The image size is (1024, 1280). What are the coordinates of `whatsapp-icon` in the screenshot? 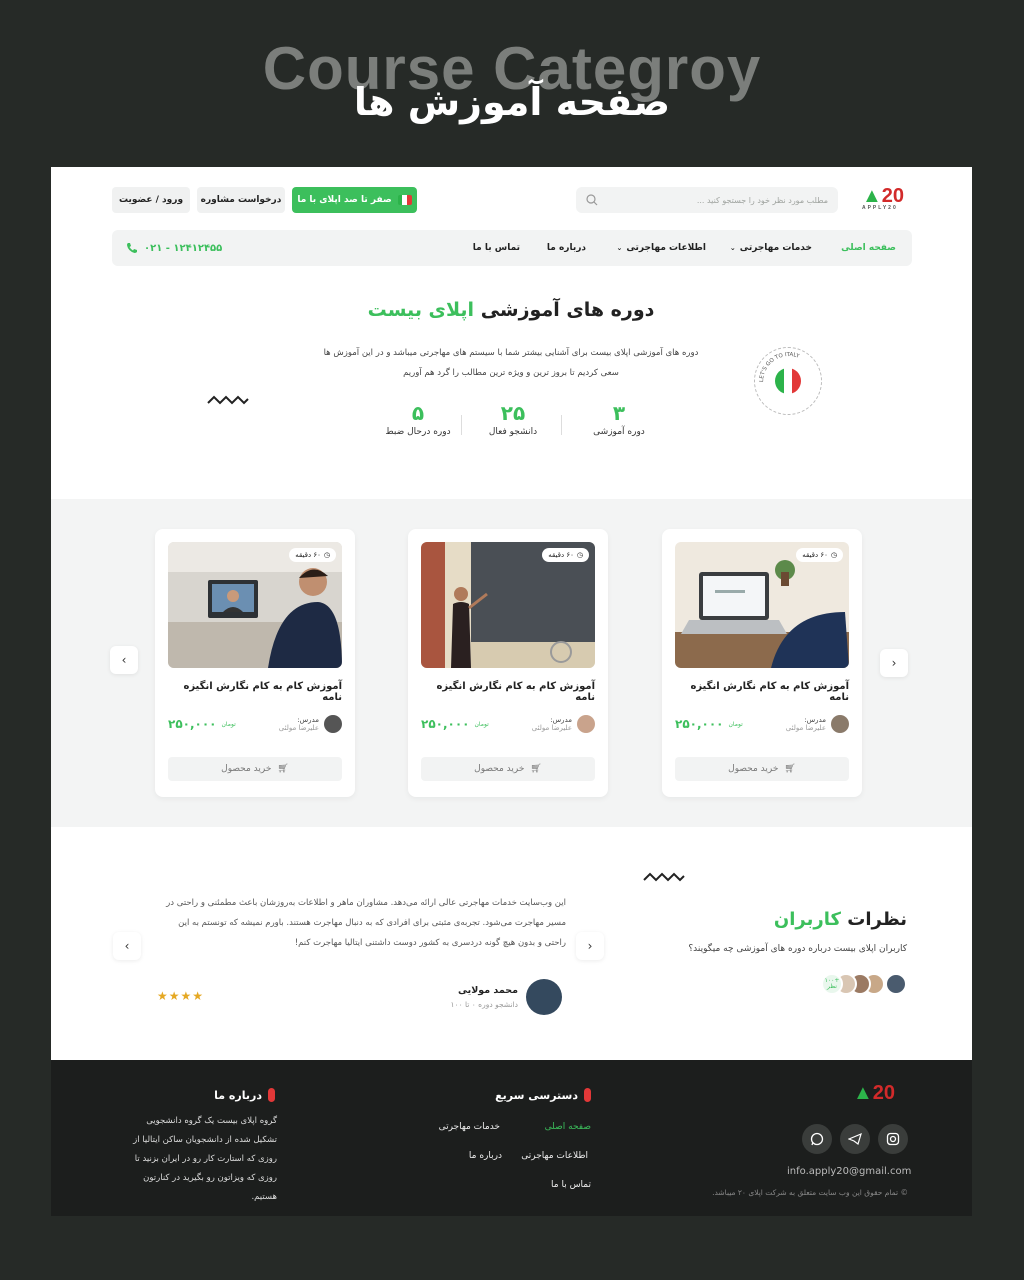 It's located at (817, 1139).